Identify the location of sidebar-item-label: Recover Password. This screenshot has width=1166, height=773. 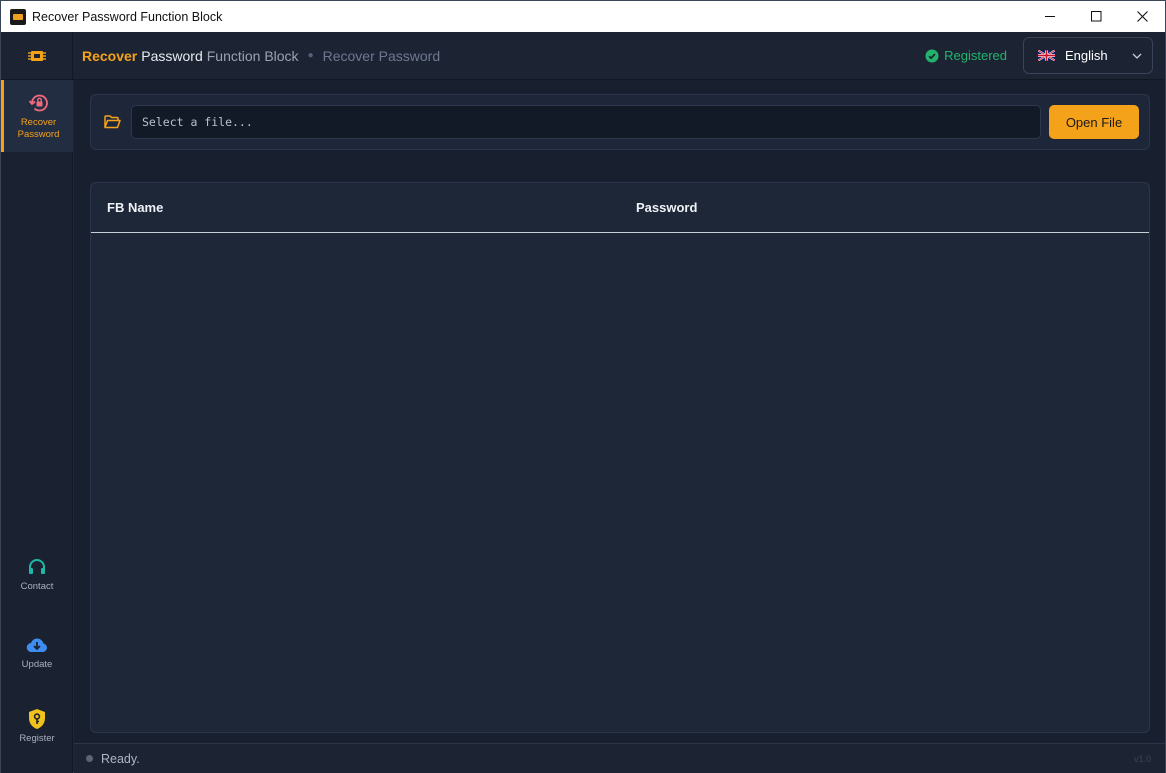
(38, 128).